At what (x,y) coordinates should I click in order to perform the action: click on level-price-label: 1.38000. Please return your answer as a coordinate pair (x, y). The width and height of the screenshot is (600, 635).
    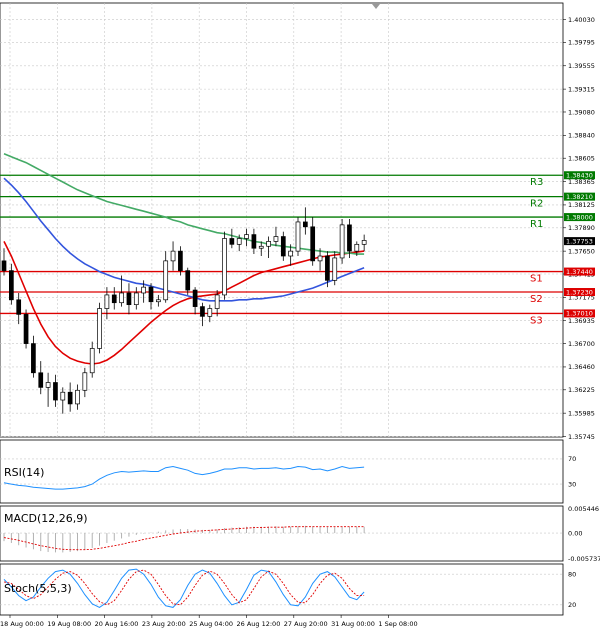
    Looking at the image, I should click on (579, 217).